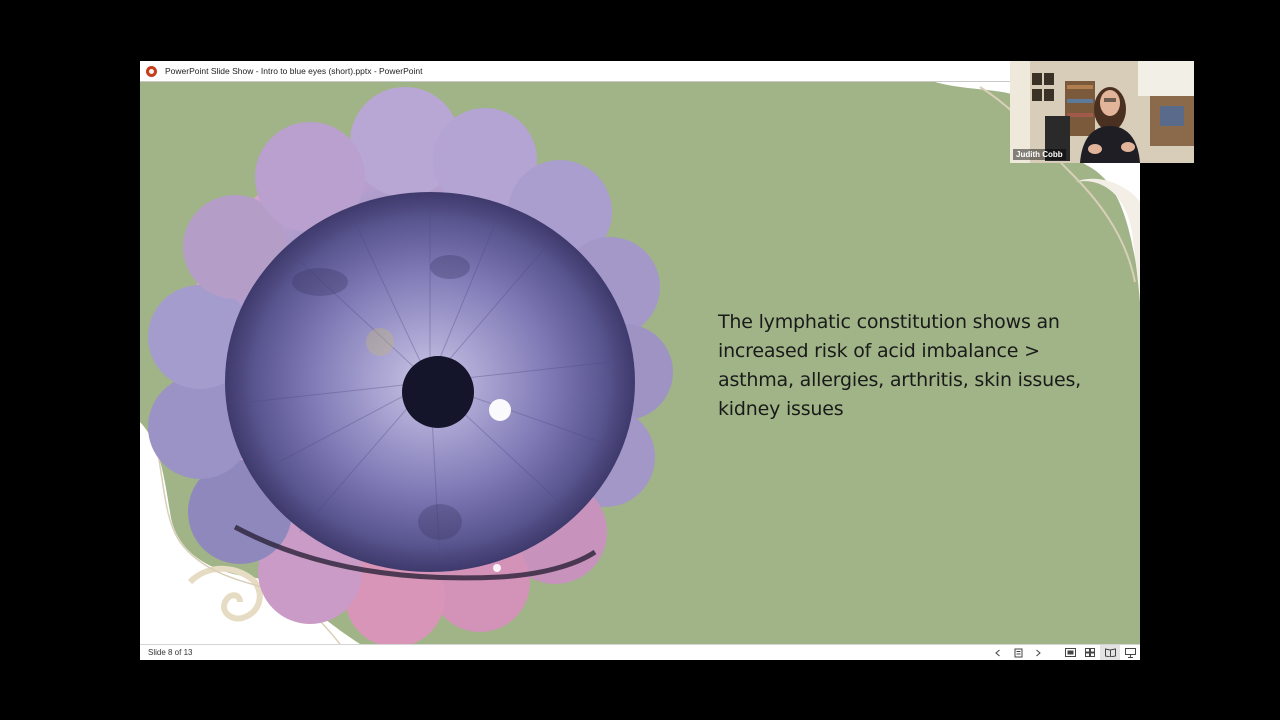 Image resolution: width=1280 pixels, height=720 pixels. I want to click on participant-name-label: Judith Cobb, so click(1039, 154).